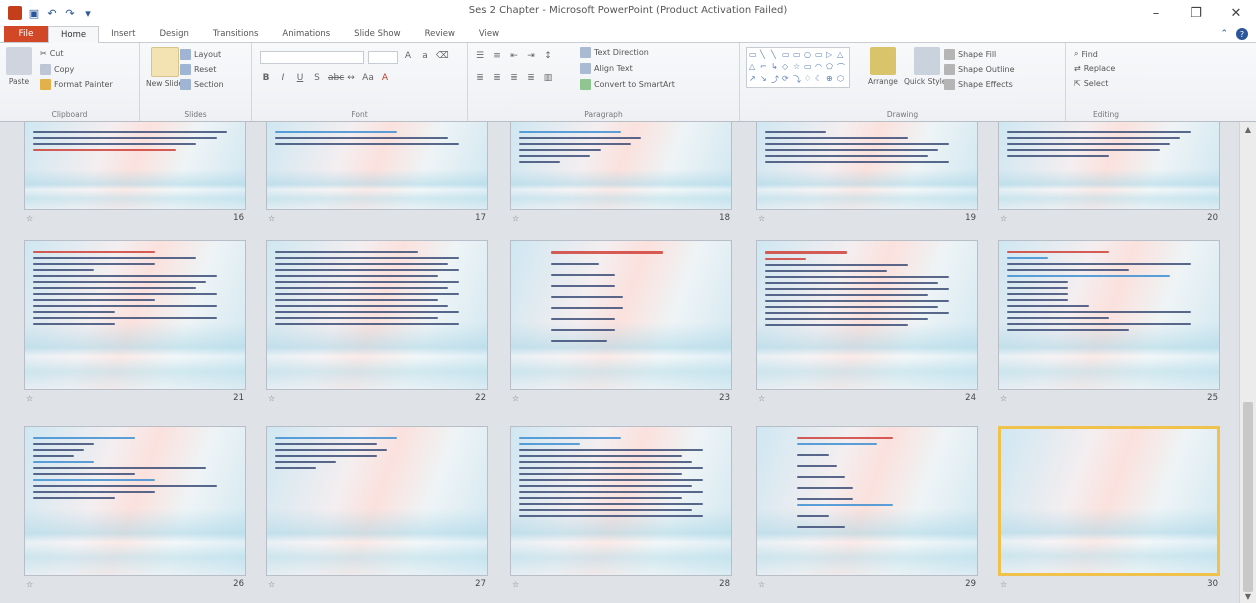  What do you see at coordinates (317, 78) in the screenshot?
I see `shadow-icon: S` at bounding box center [317, 78].